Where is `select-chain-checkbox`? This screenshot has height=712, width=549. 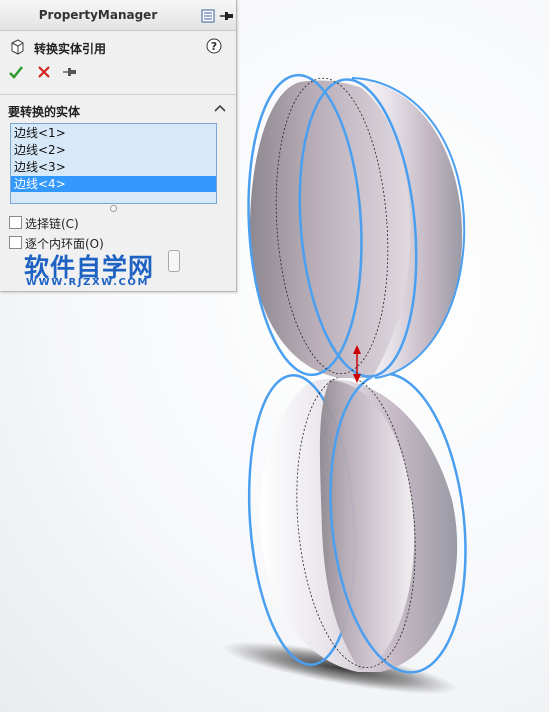 select-chain-checkbox is located at coordinates (15, 222).